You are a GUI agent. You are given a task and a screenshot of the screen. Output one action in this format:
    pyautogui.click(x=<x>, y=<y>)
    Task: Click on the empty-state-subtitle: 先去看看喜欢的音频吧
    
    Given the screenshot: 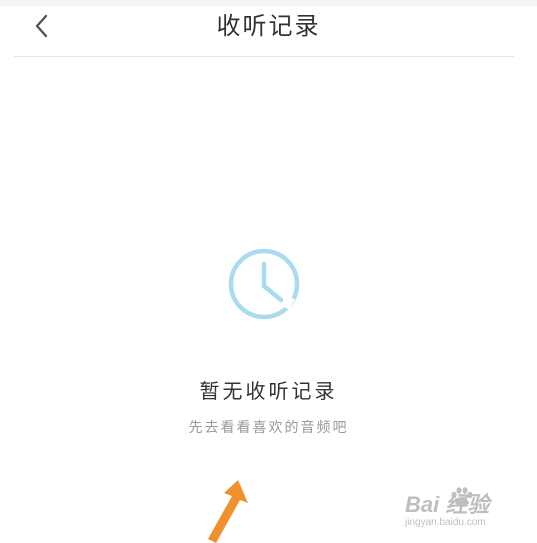 What is the action you would take?
    pyautogui.click(x=268, y=428)
    